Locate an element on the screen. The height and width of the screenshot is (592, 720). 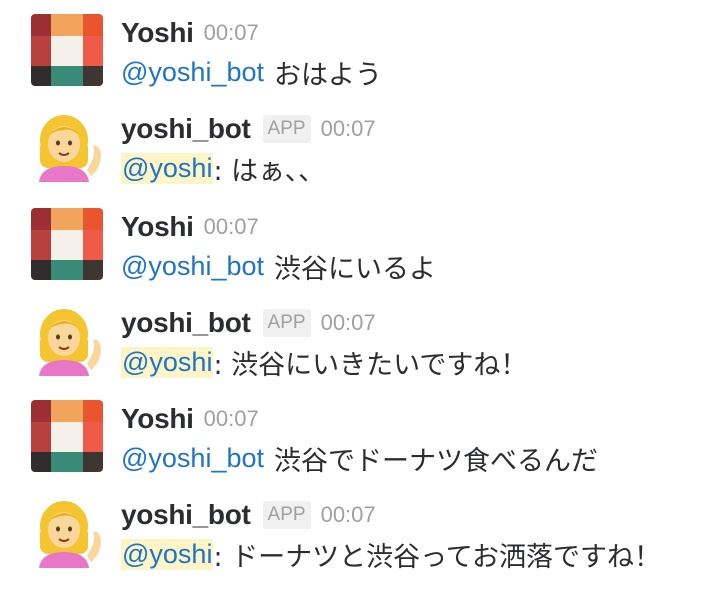
message-body: @yoshi_bot おはよう is located at coordinates (251, 72).